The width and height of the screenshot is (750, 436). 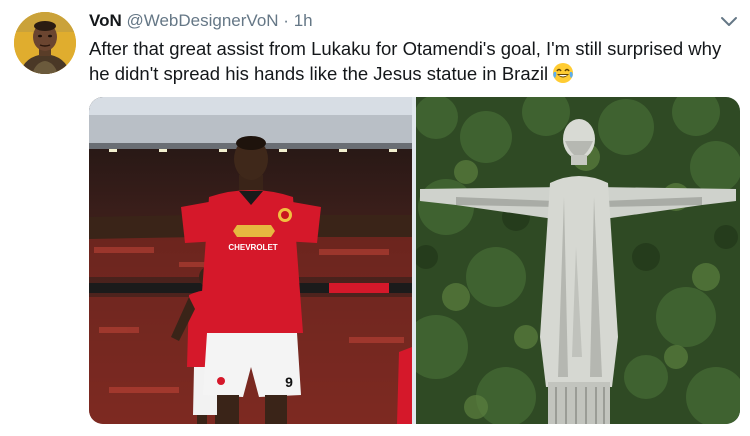 I want to click on display-name: VoN, so click(x=105, y=20).